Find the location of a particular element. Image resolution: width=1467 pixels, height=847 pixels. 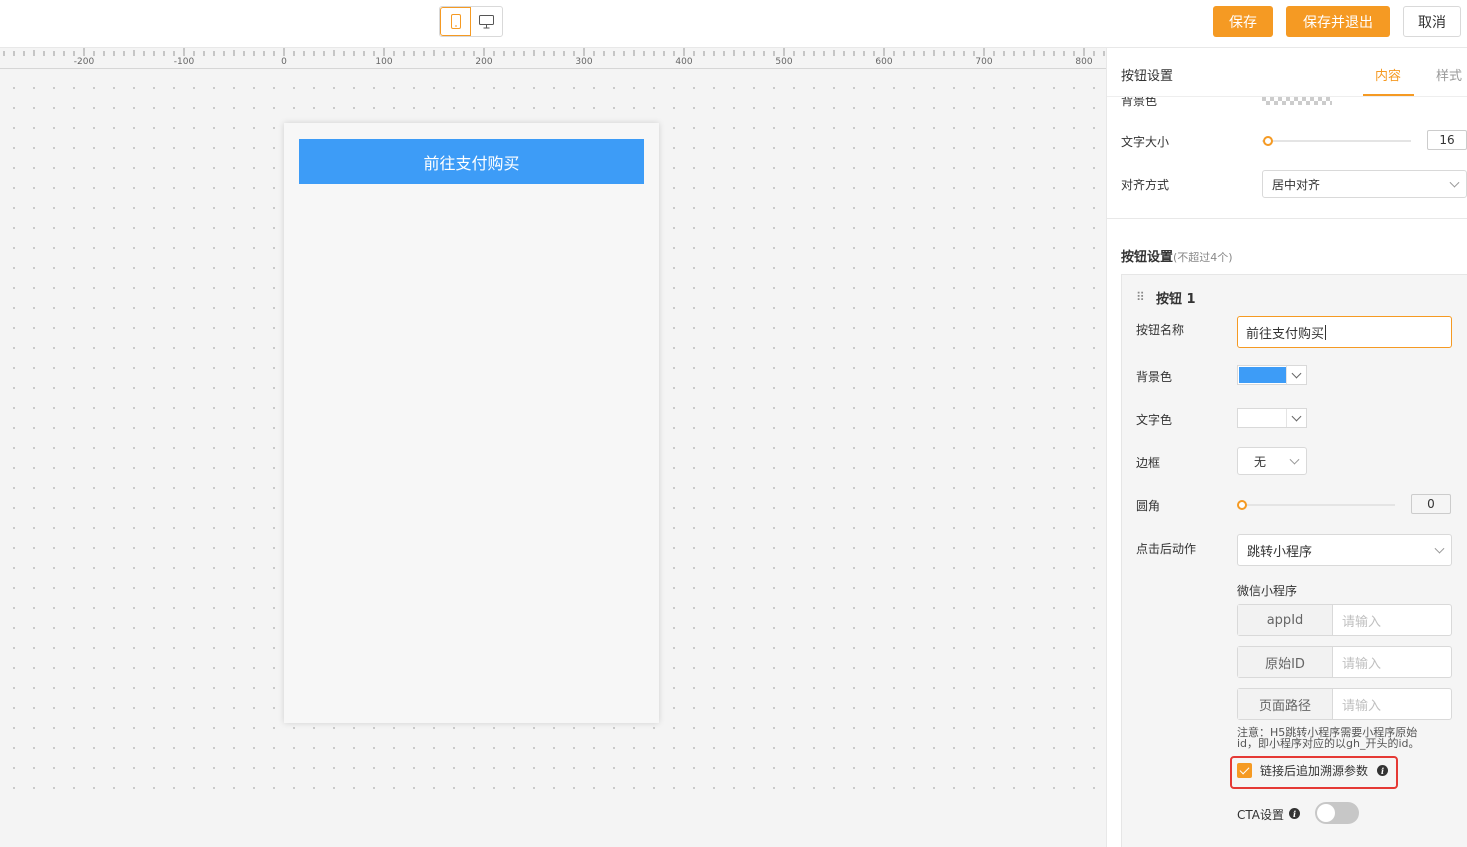

preview-cta-button: 前往支付购买 is located at coordinates (471, 161).